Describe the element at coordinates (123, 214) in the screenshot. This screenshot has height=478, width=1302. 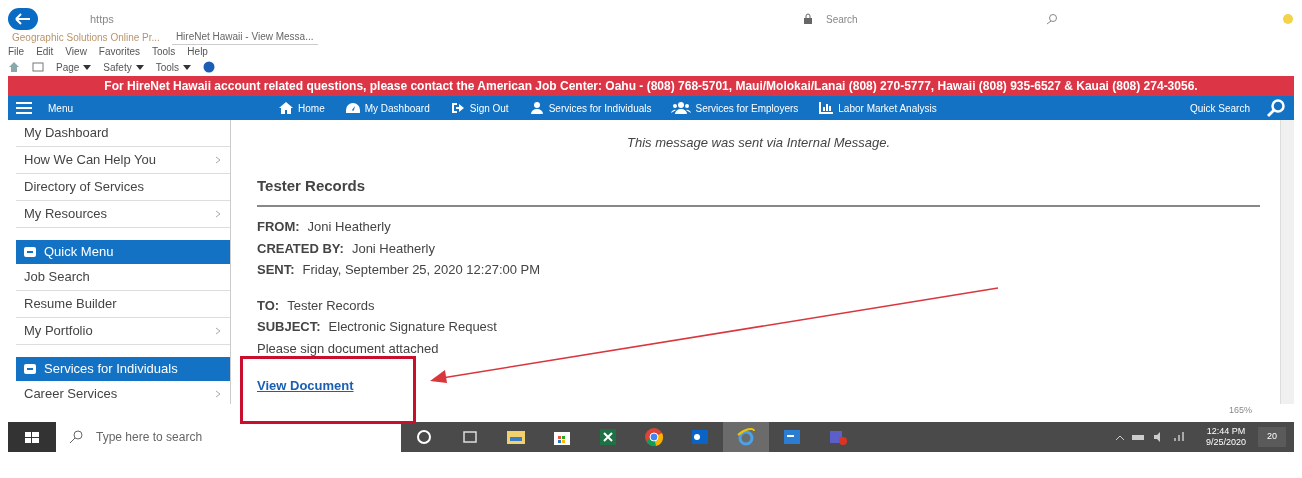
I see `sidebar-item: My Resources` at that location.